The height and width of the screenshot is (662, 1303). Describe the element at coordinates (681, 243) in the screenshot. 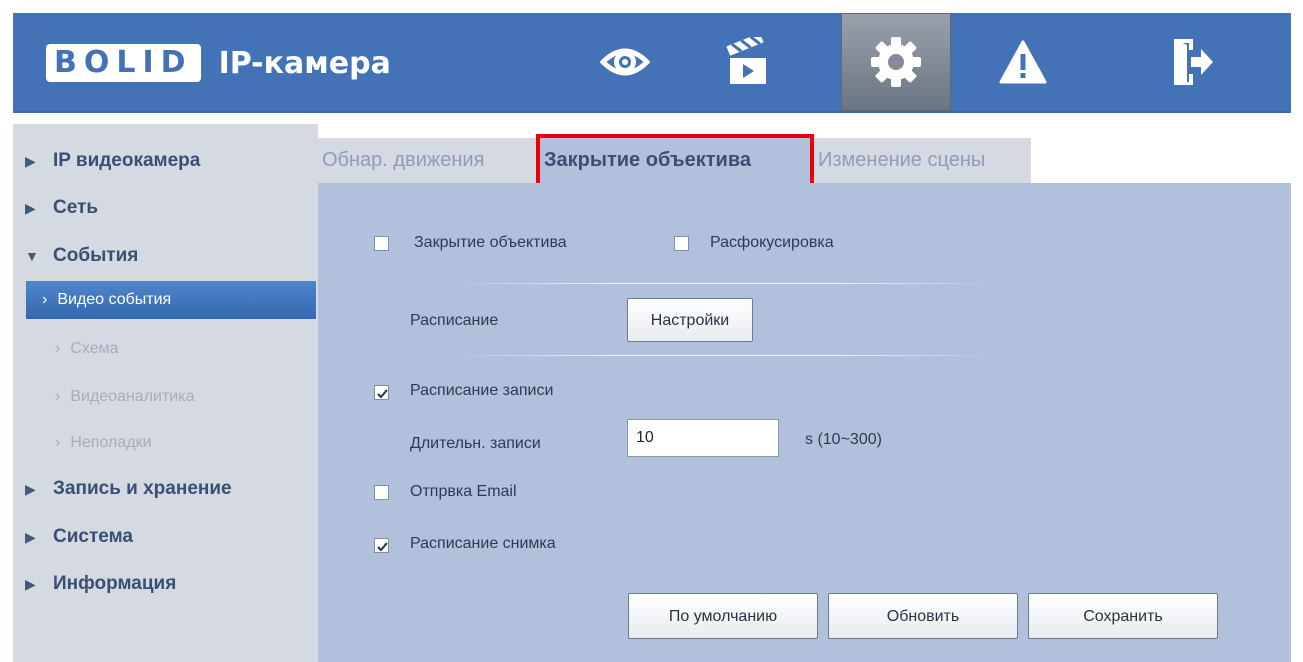

I see `defocus-checkbox` at that location.